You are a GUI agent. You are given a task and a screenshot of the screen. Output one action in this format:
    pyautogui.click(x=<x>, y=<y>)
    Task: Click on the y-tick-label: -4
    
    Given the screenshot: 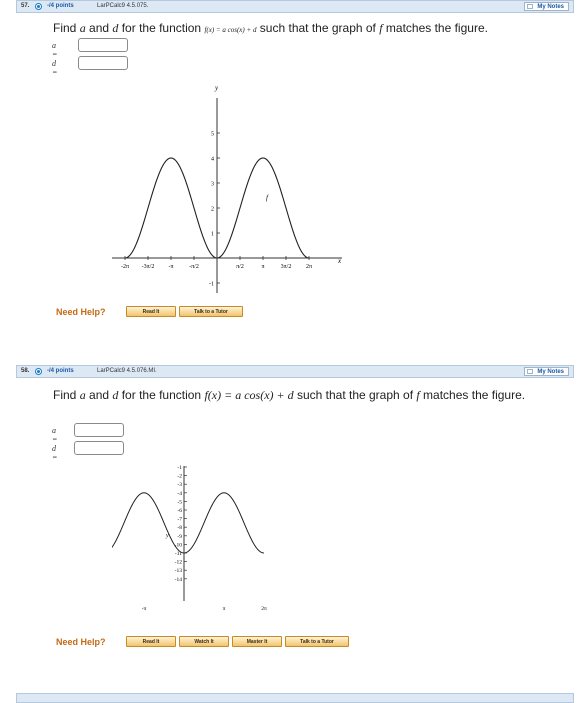 What is the action you would take?
    pyautogui.click(x=179, y=494)
    